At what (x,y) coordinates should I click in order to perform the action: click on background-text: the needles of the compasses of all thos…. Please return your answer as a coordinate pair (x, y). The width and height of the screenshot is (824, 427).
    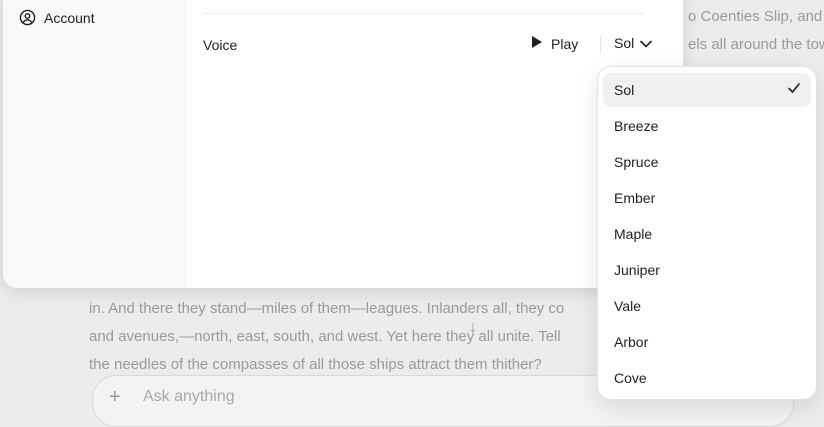
    Looking at the image, I should click on (315, 364).